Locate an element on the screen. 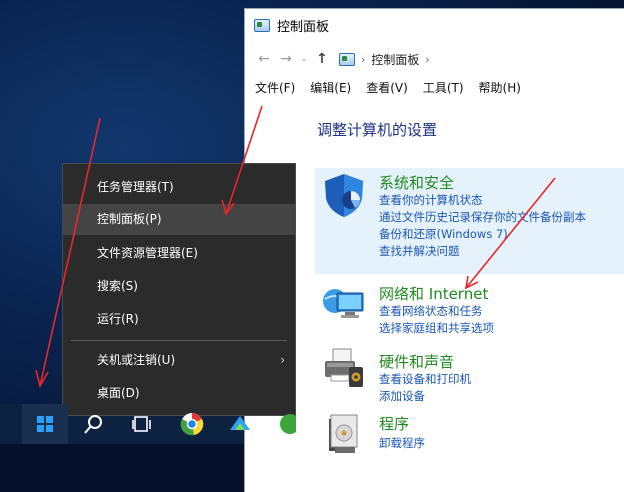  breadcrumb-control-panel: 控制面板 is located at coordinates (395, 59).